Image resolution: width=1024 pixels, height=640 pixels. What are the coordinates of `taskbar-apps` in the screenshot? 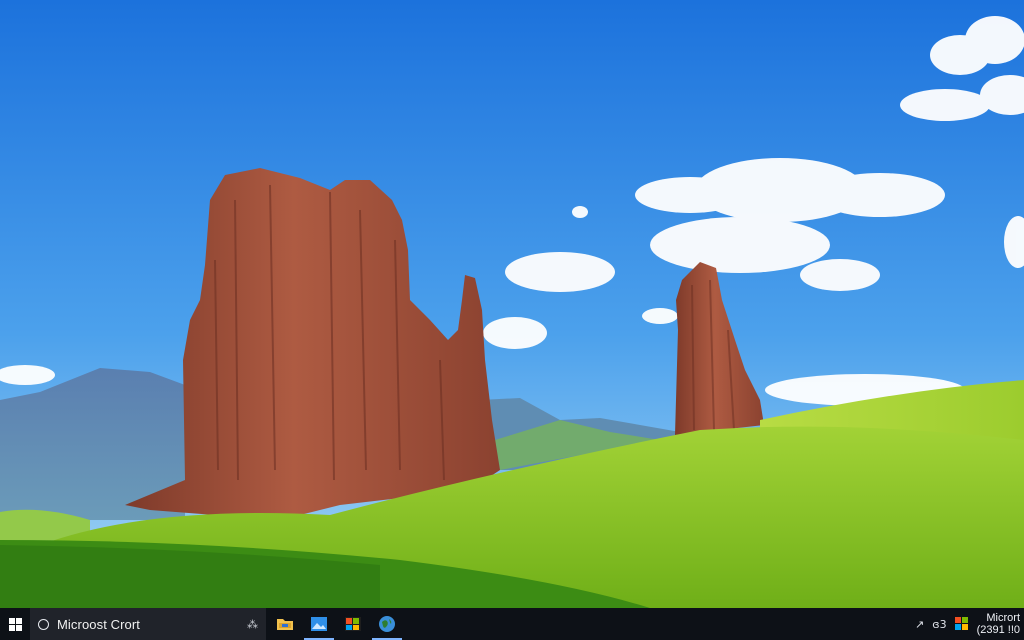 It's located at (336, 624).